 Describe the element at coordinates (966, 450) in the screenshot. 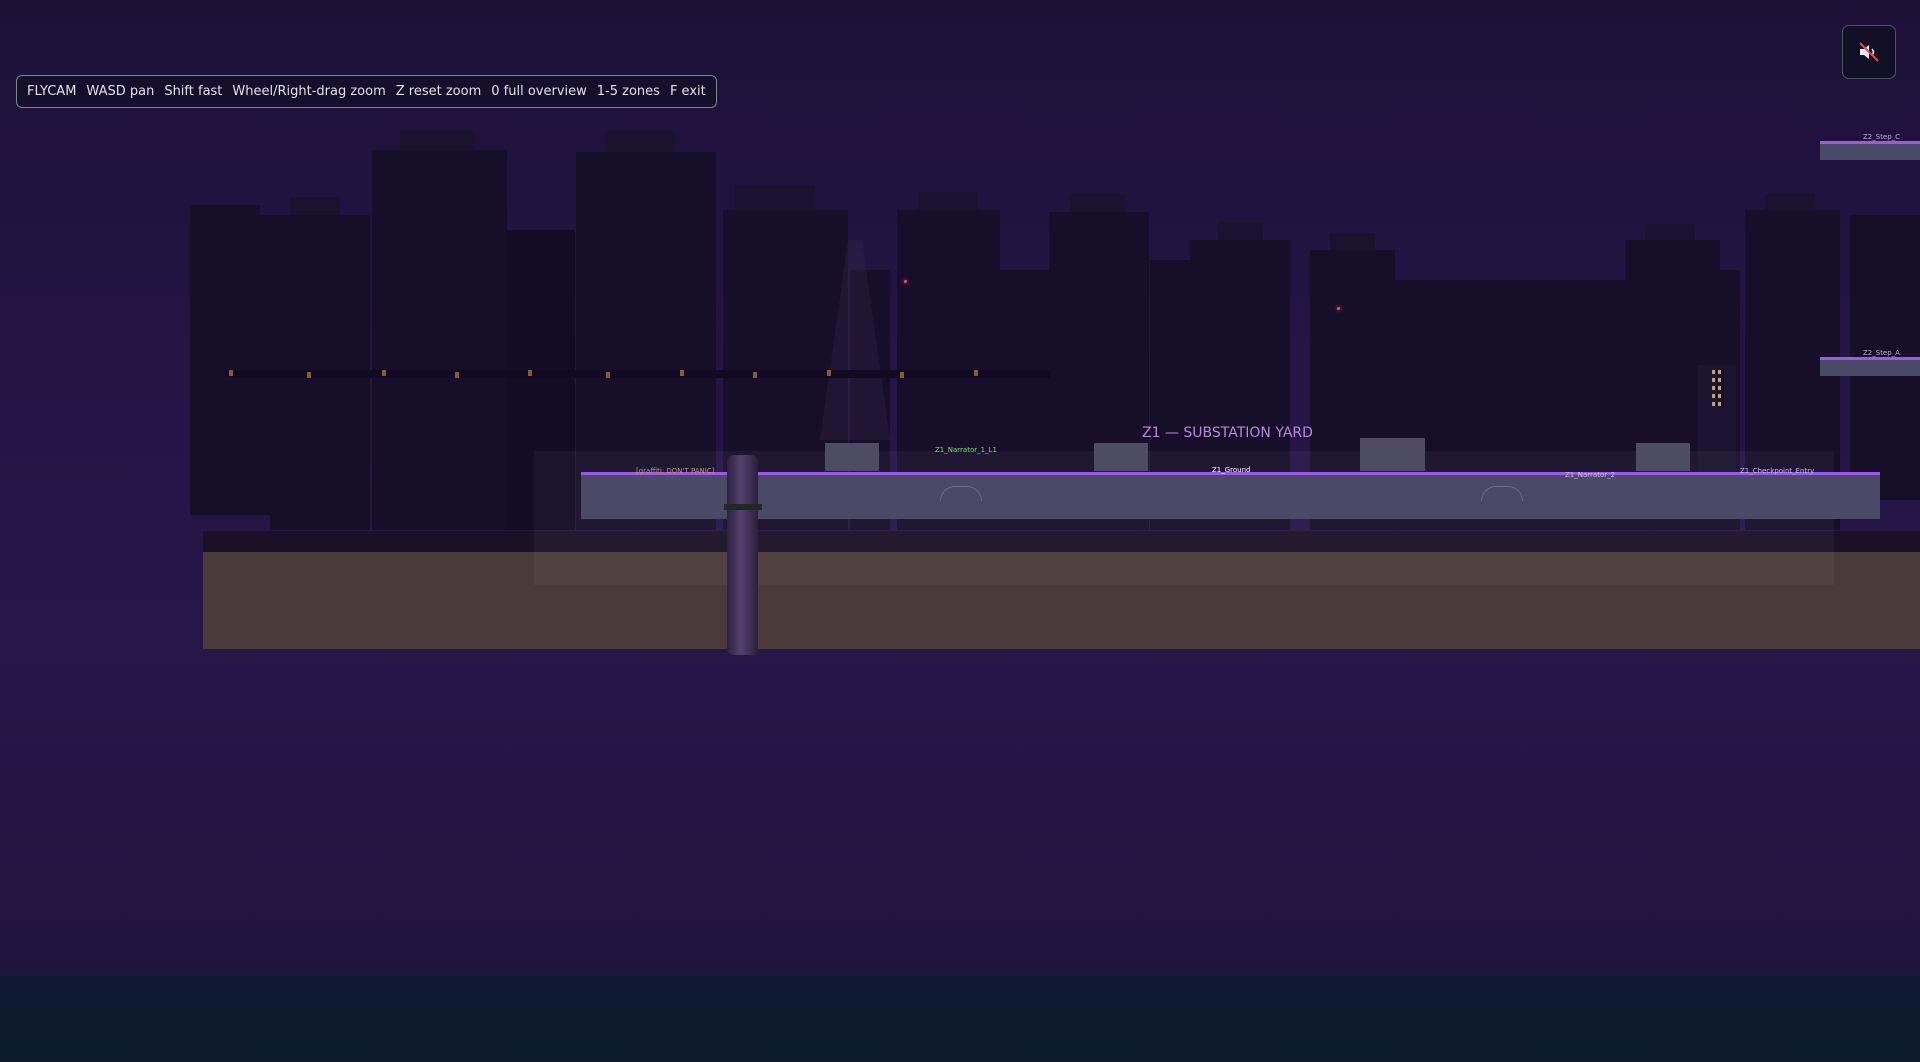

I see `narrator-label: Z1_Narrator_1_L1` at that location.